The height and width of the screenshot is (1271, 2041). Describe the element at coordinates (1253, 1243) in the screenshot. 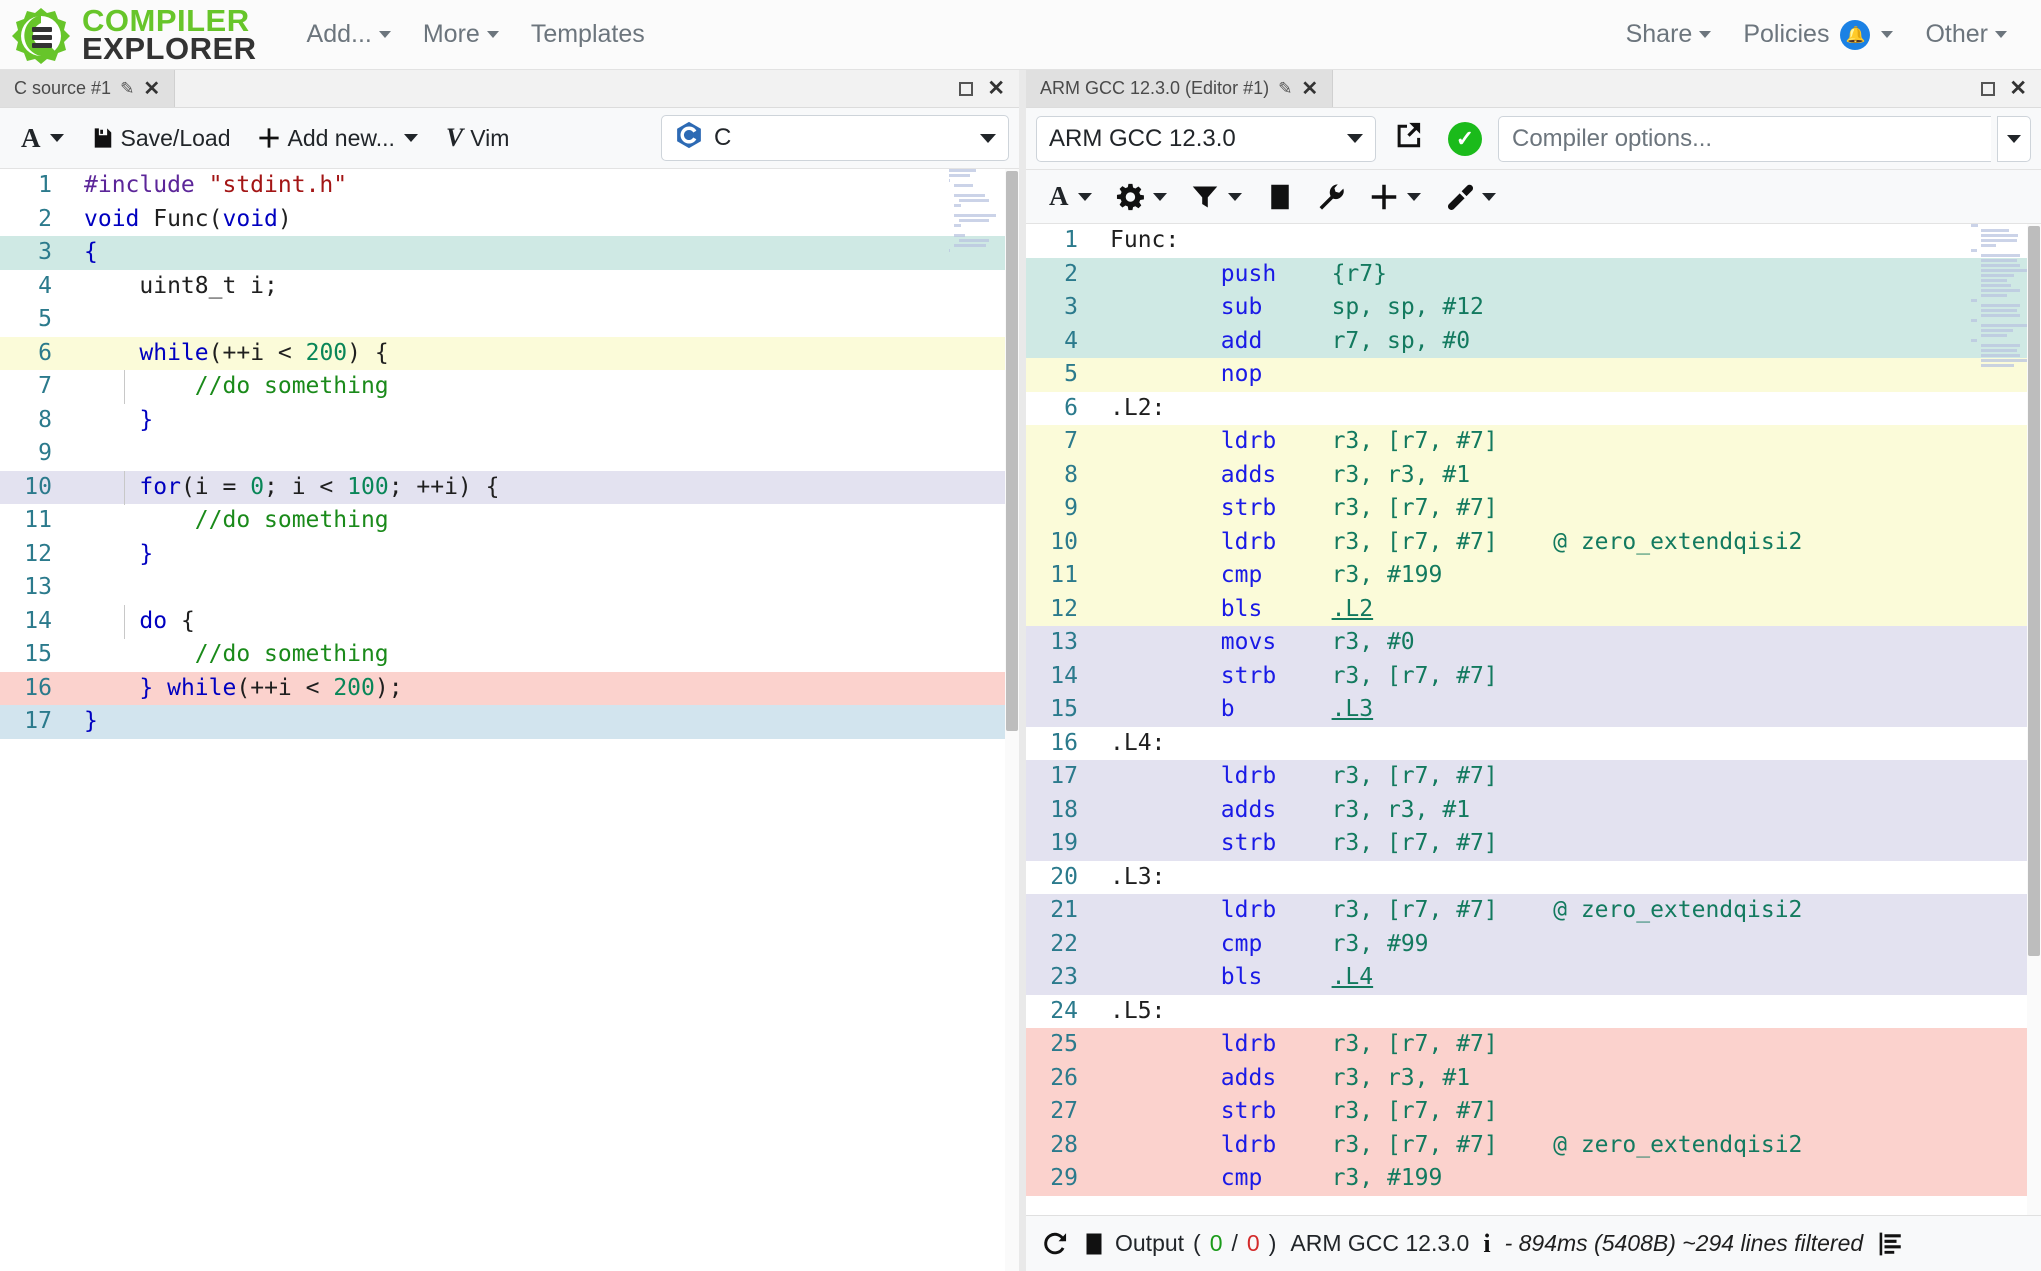

I see `output-warning-count: 0` at that location.